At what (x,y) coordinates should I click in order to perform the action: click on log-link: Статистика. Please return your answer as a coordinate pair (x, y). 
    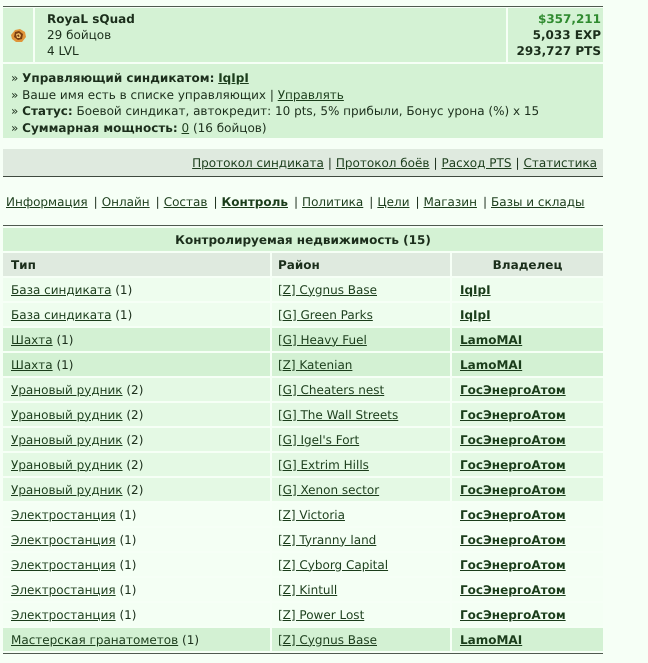
    Looking at the image, I should click on (560, 163).